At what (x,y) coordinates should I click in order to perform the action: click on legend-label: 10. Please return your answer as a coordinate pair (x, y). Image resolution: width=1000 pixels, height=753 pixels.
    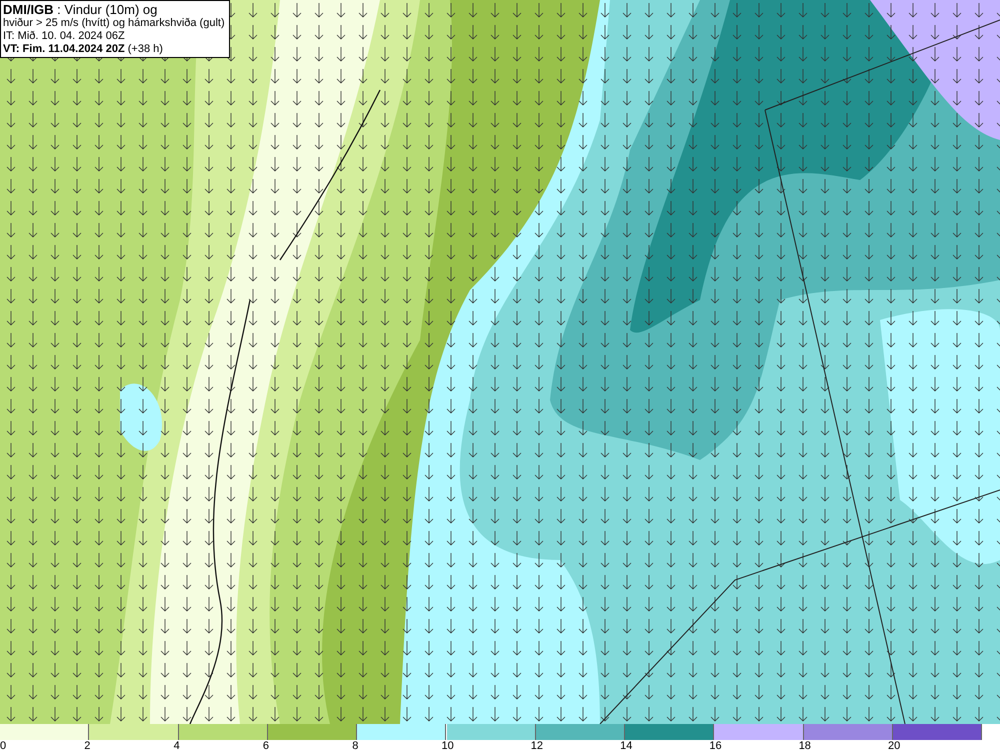
    Looking at the image, I should click on (448, 746).